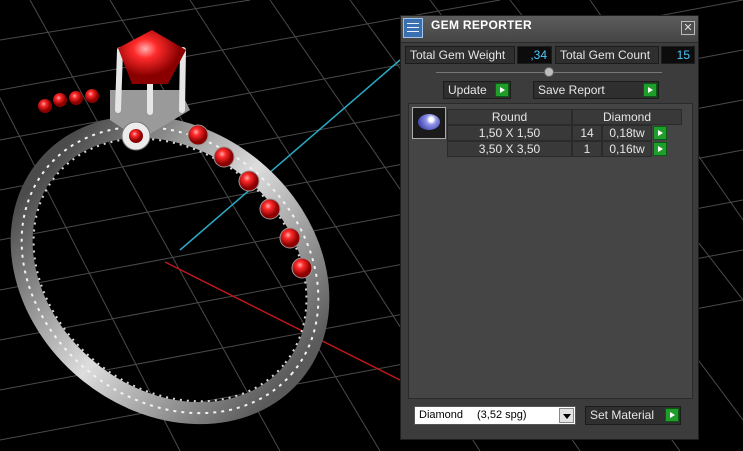  I want to click on panel-title: GEM REPORTER, so click(481, 25).